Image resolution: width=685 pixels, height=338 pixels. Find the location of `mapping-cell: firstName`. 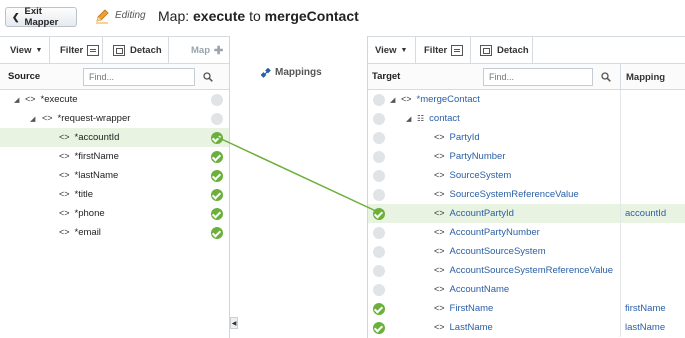

mapping-cell: firstName is located at coordinates (652, 308).